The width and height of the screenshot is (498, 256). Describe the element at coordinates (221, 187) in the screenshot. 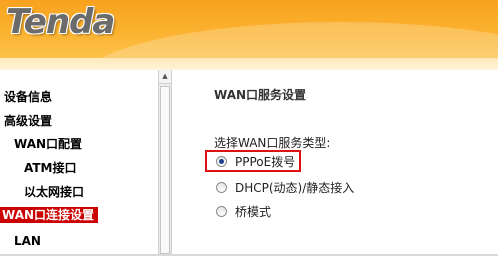

I see `radio-dhcp-static` at that location.